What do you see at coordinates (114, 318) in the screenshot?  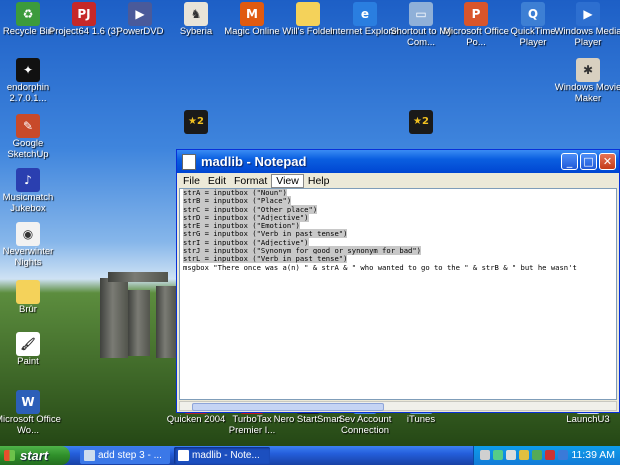 I see `stone-pillar-left` at bounding box center [114, 318].